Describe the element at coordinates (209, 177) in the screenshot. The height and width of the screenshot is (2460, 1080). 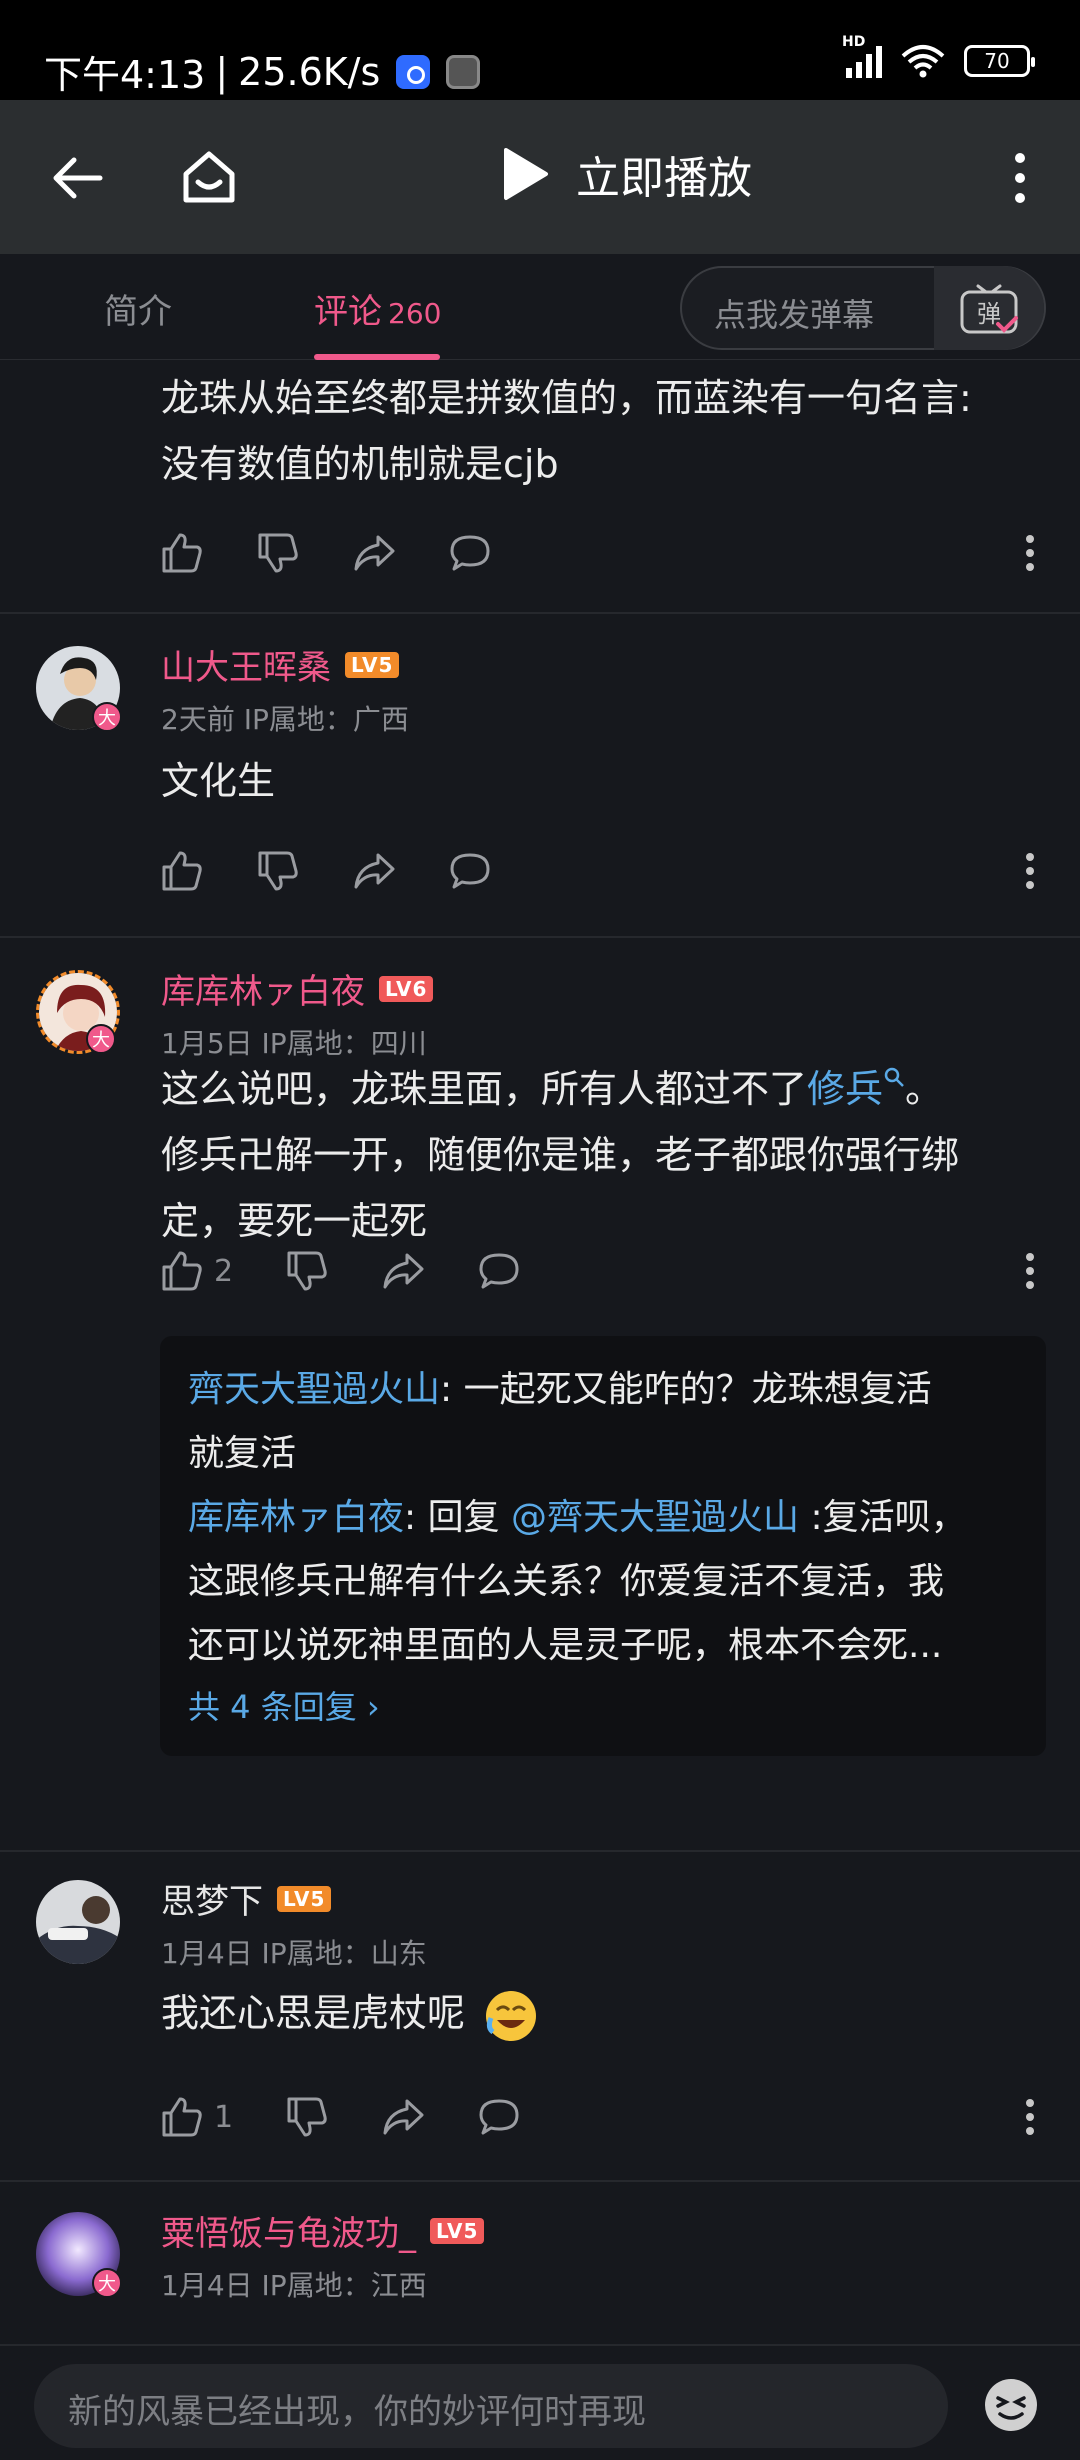
I see `home-icon` at that location.